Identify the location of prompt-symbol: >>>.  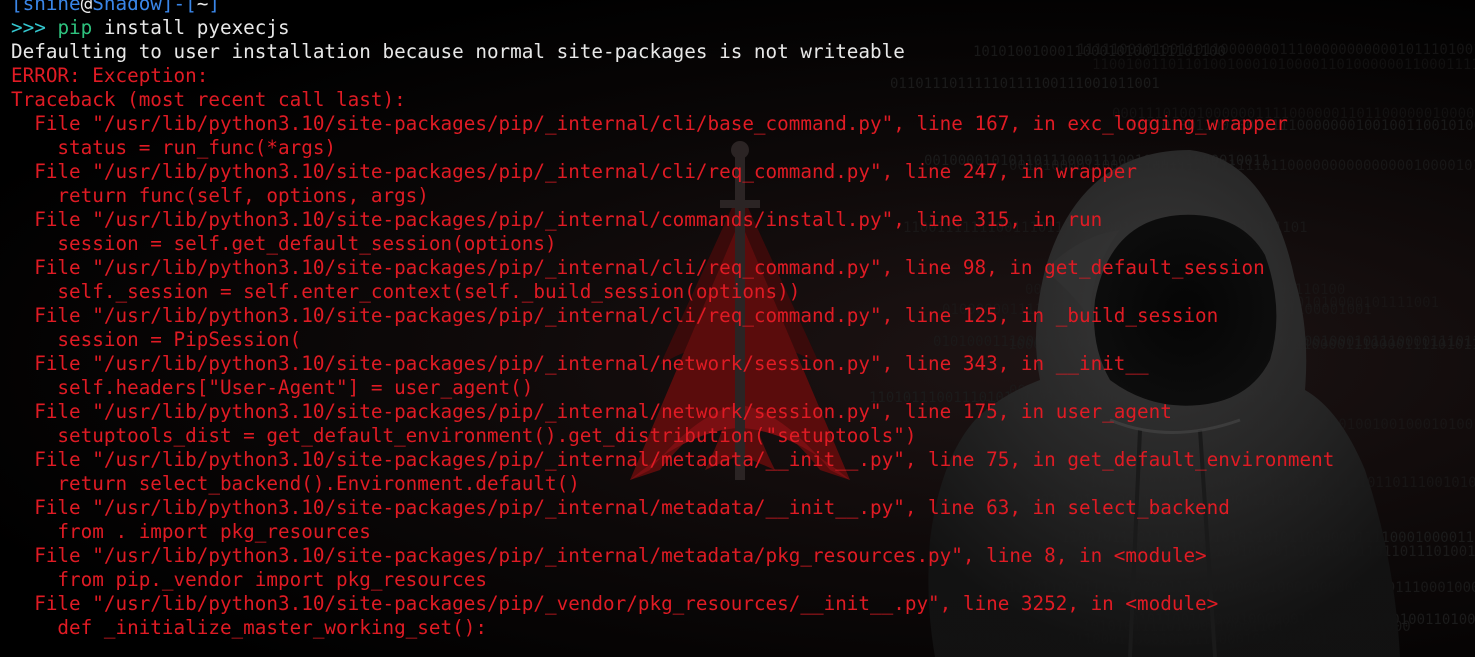
(28, 27).